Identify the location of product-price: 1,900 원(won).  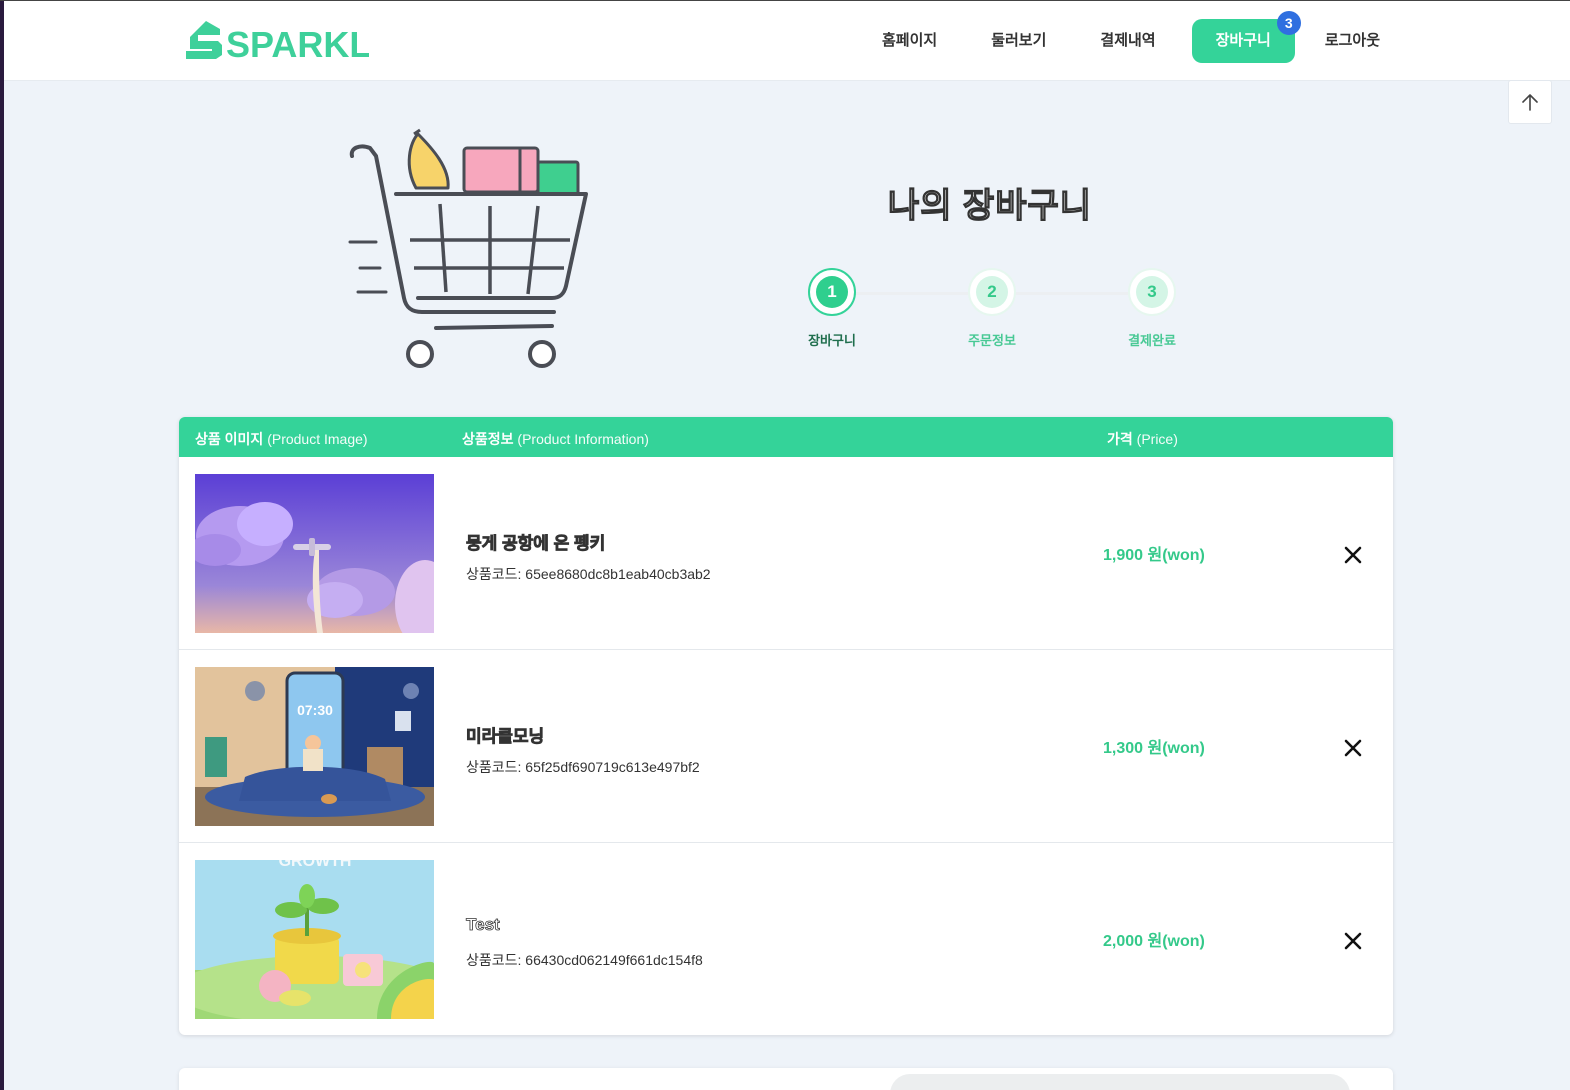
(1154, 555).